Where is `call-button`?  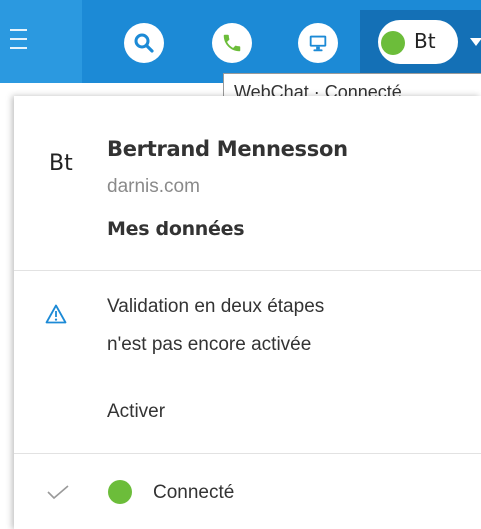 call-button is located at coordinates (232, 43).